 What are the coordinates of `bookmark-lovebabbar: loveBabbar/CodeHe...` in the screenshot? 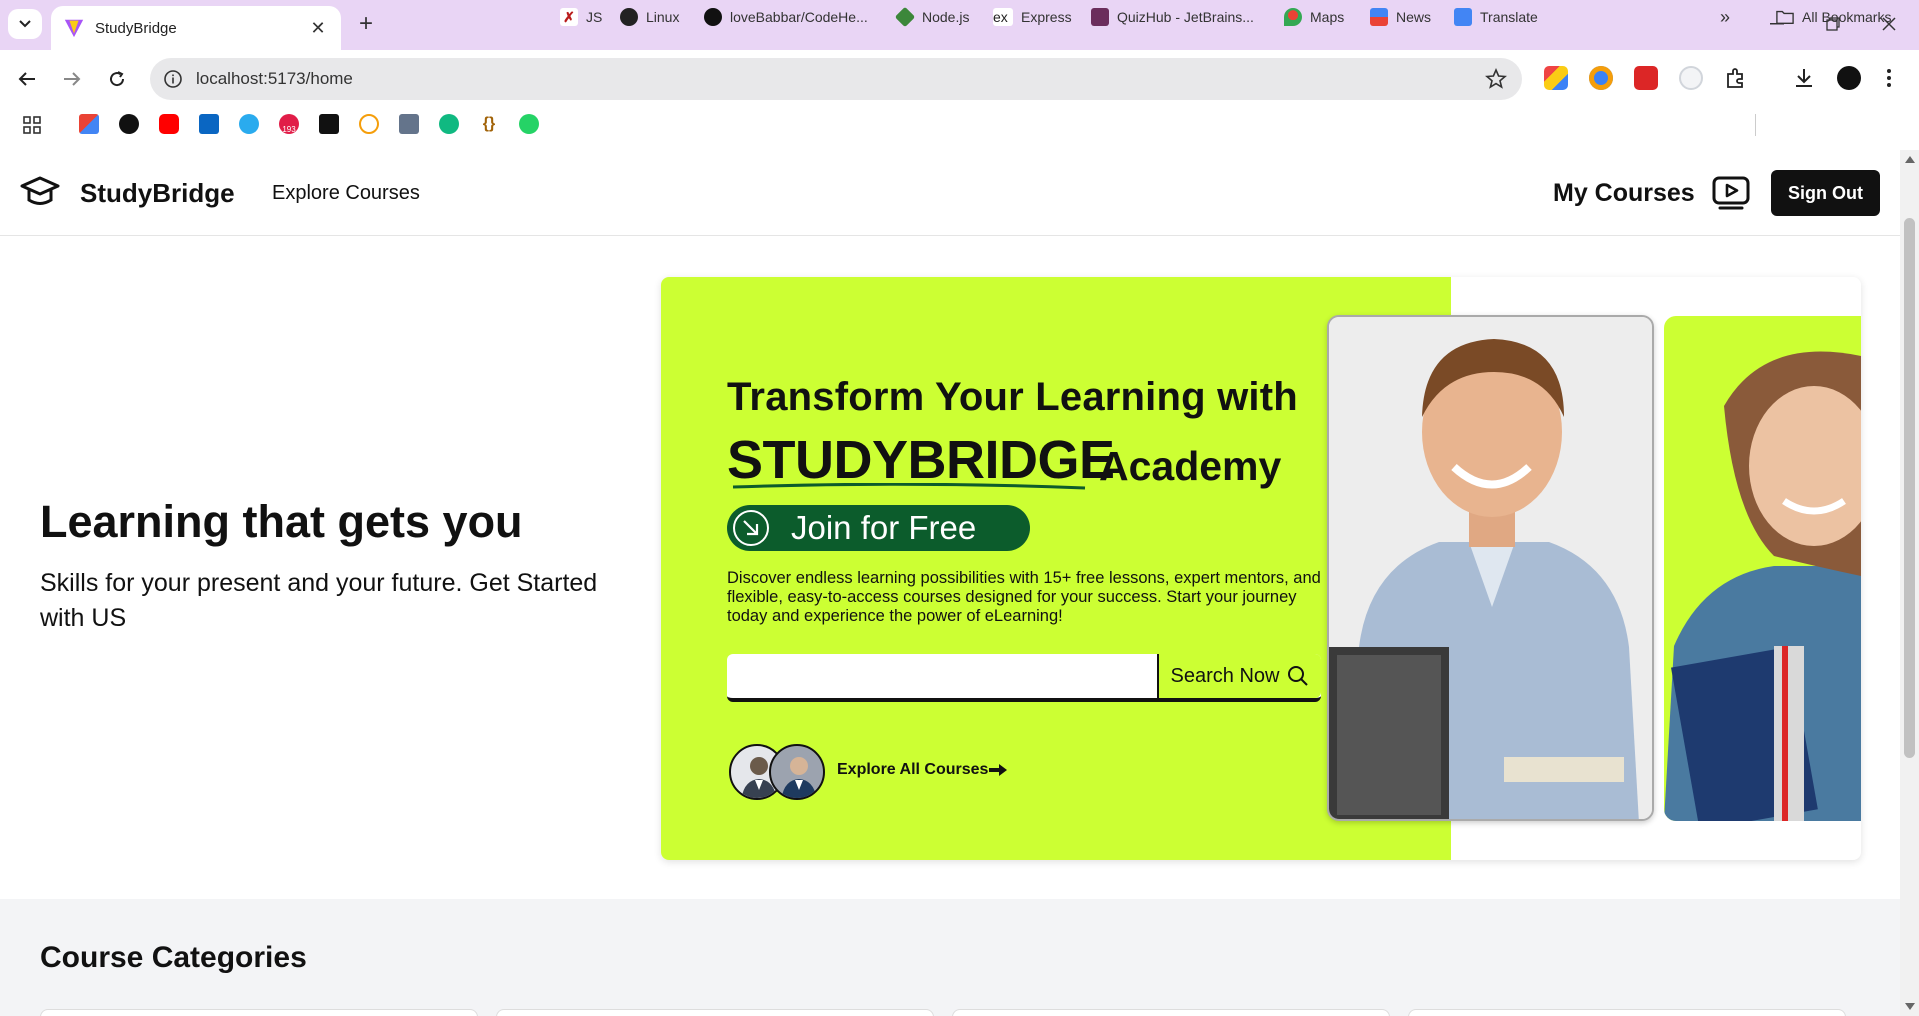 It's located at (786, 17).